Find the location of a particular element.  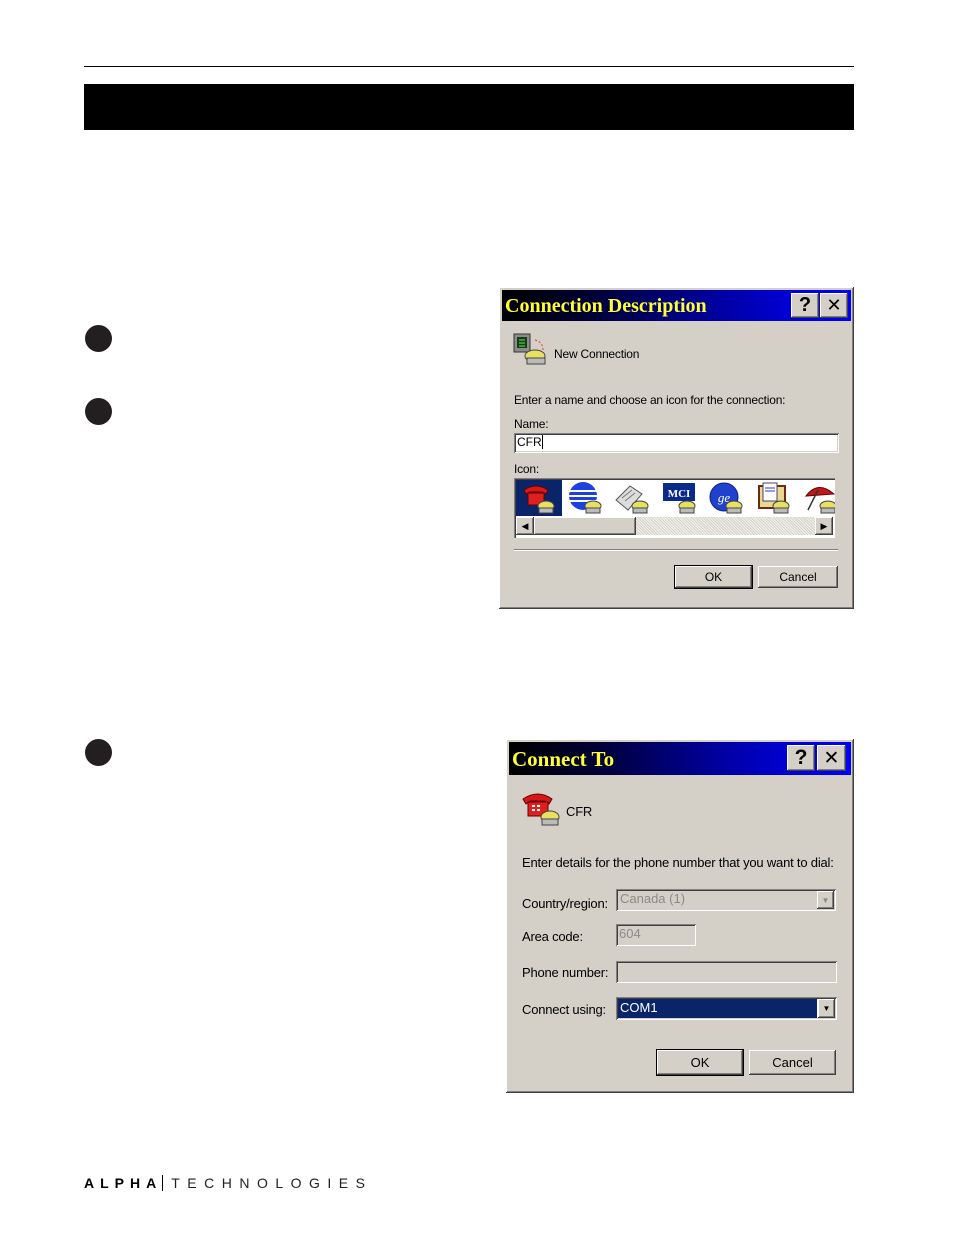

phone-number-input is located at coordinates (726, 972).